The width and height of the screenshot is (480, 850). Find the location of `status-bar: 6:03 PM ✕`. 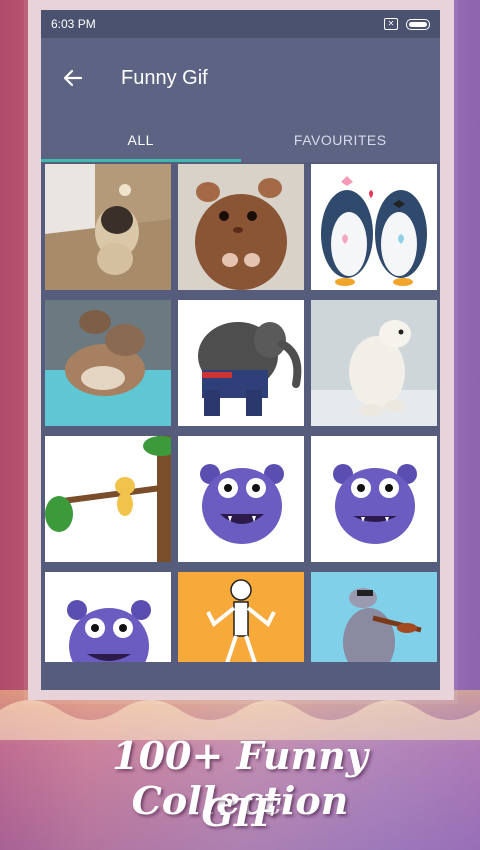

status-bar: 6:03 PM ✕ is located at coordinates (240, 24).